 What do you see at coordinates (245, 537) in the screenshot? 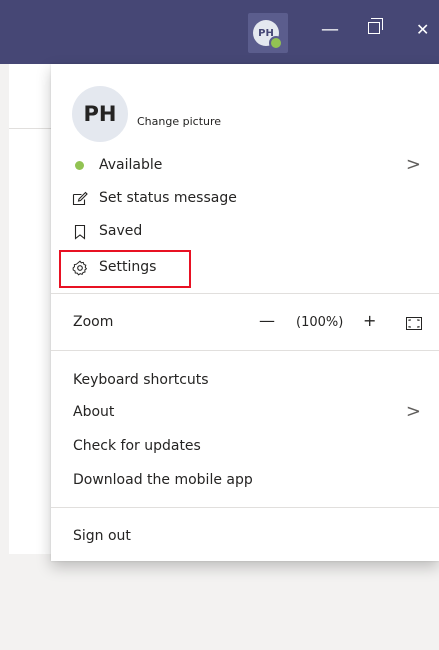
I see `sign-out-item: Sign out` at bounding box center [245, 537].